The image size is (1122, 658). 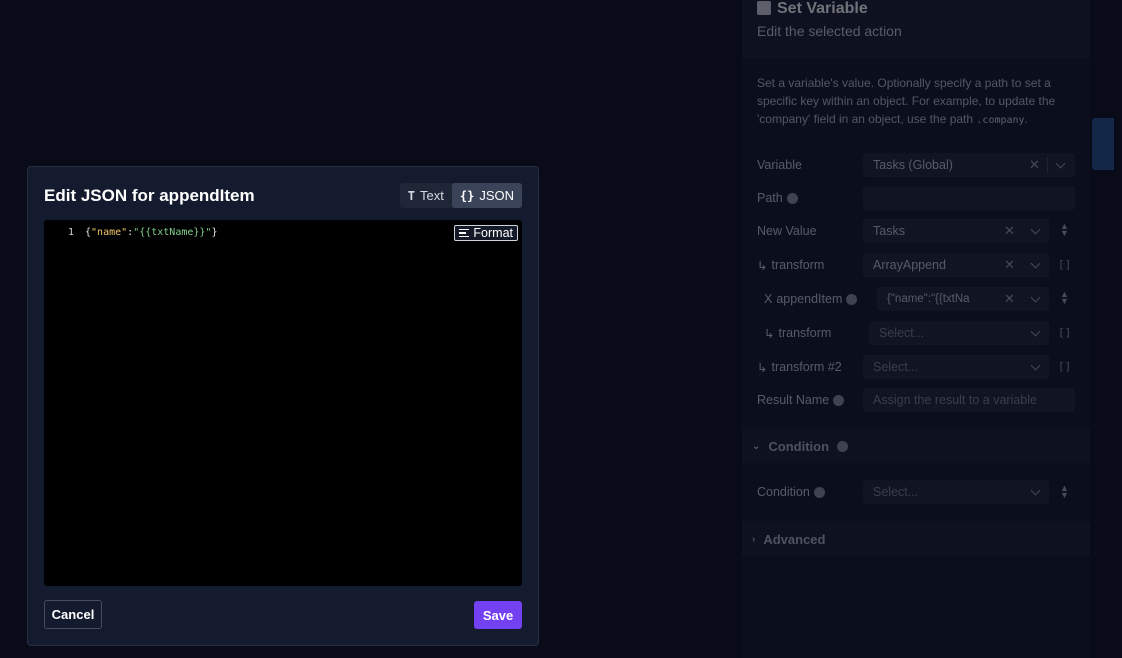 What do you see at coordinates (754, 539) in the screenshot?
I see `chevron-right-icon: ›` at bounding box center [754, 539].